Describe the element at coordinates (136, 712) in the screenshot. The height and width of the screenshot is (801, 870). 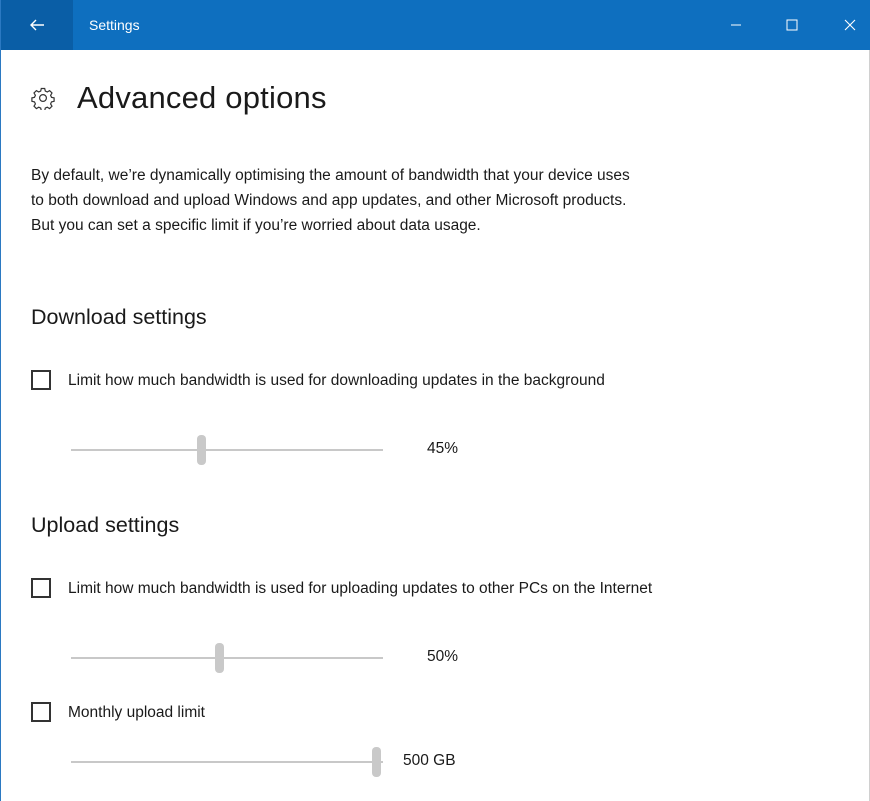
I see `monthly-upload-limit-label: Monthly upload limit` at that location.